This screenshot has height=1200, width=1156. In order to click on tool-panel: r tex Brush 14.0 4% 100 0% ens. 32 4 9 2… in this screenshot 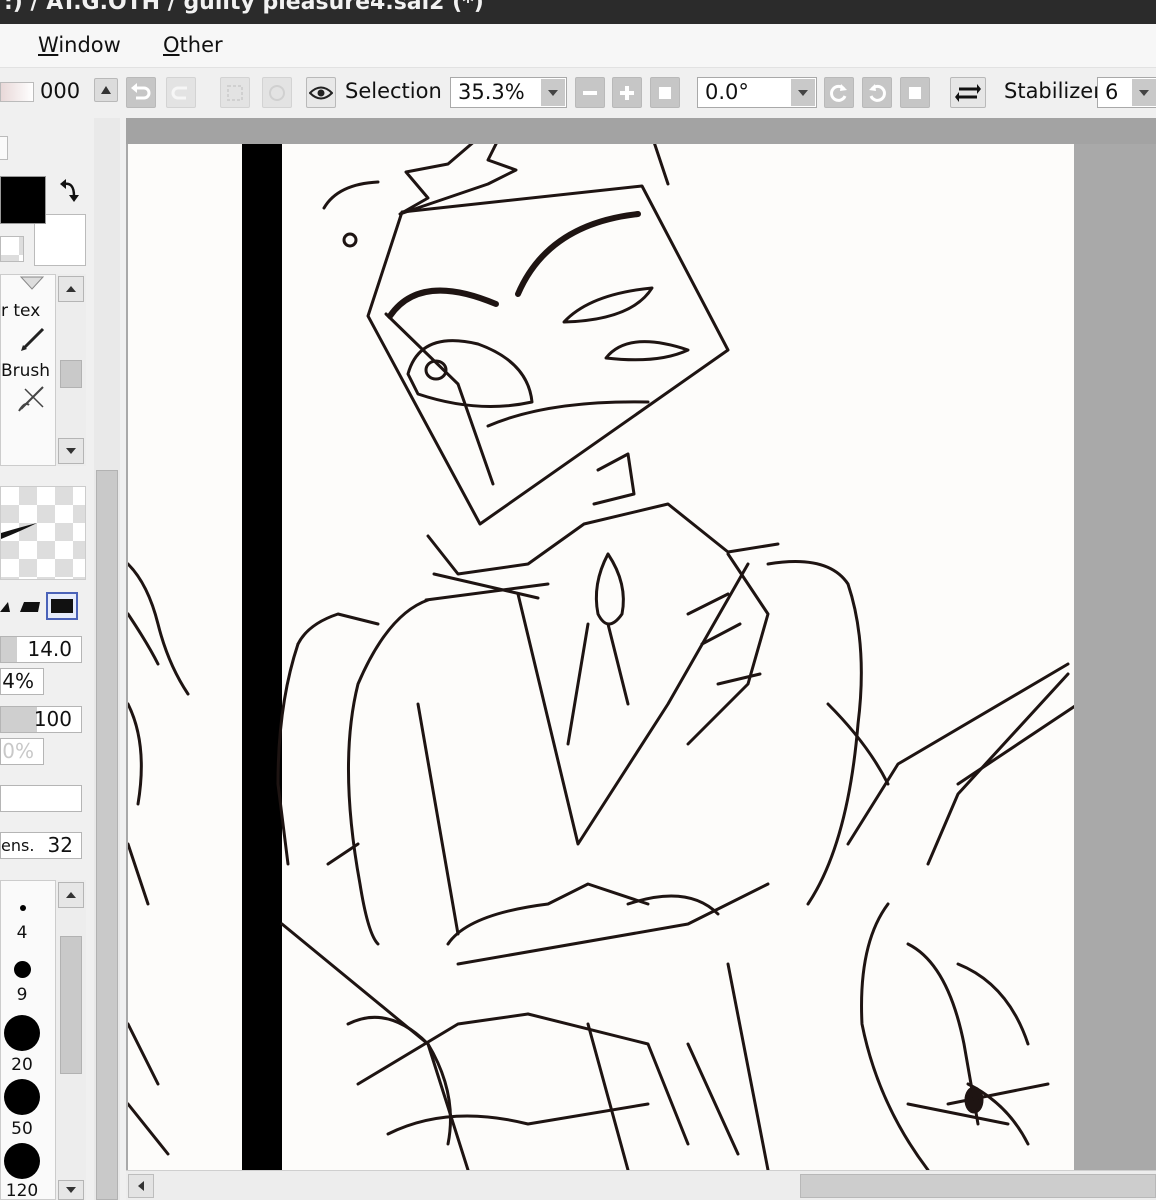, I will do `click(61, 659)`.